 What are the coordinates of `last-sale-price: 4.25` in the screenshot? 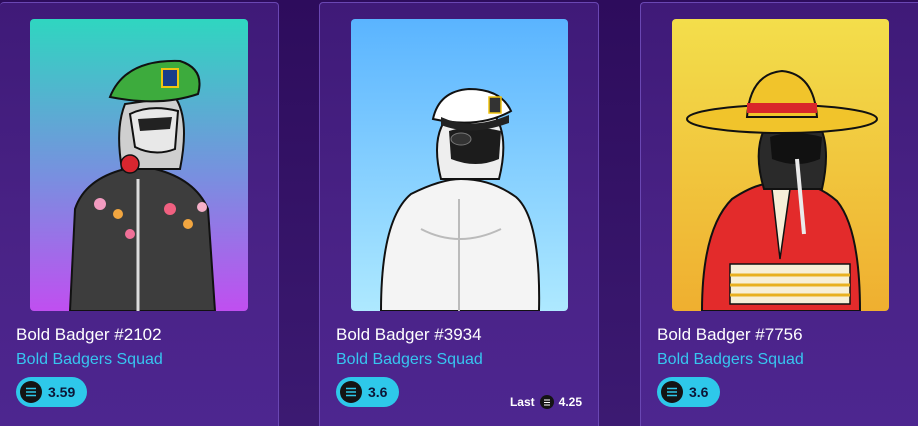 It's located at (570, 402).